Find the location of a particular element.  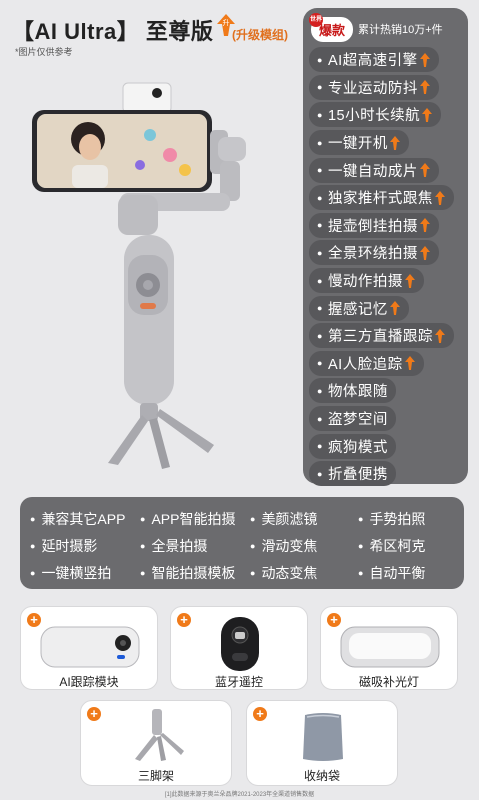

mode-item: ● 智能拍摄模板 is located at coordinates (188, 572).